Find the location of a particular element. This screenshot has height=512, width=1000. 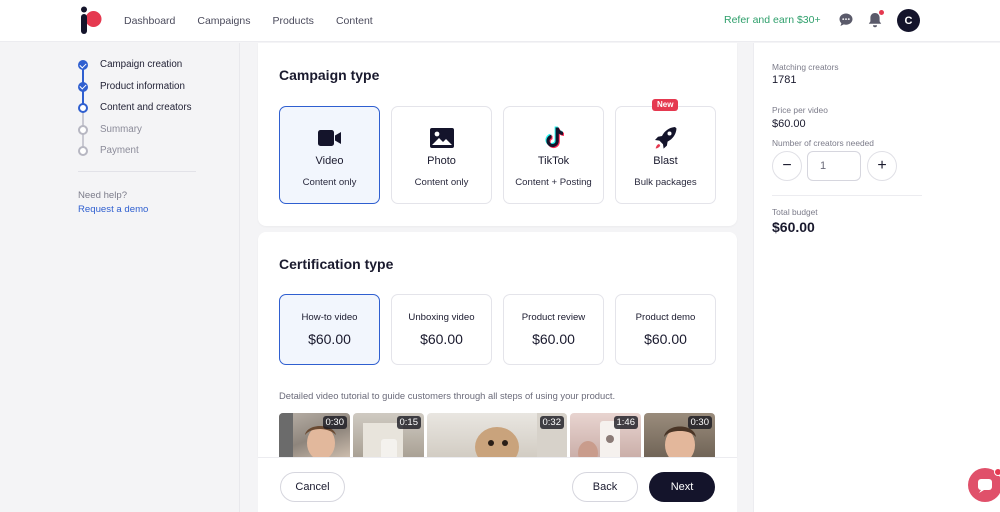

wizard-footer: Cancel Back Next is located at coordinates (497, 484).